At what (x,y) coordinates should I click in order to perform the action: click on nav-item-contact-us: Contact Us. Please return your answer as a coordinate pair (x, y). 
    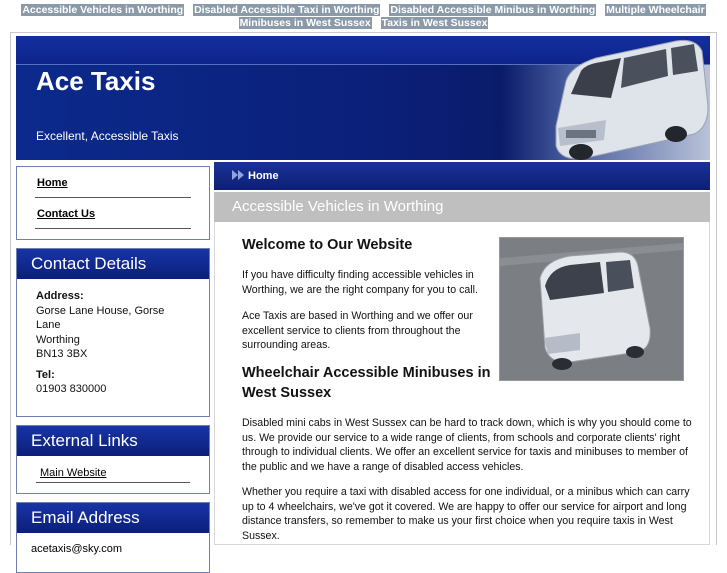
    Looking at the image, I should click on (113, 216).